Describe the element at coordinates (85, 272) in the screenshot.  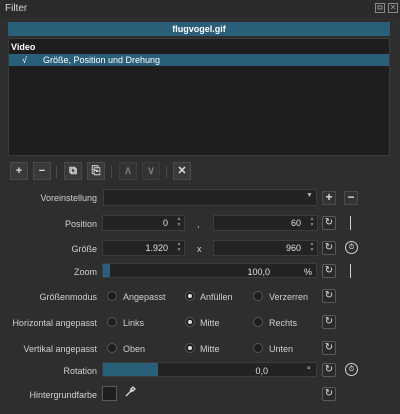
I see `zoom-label: Zoom` at that location.